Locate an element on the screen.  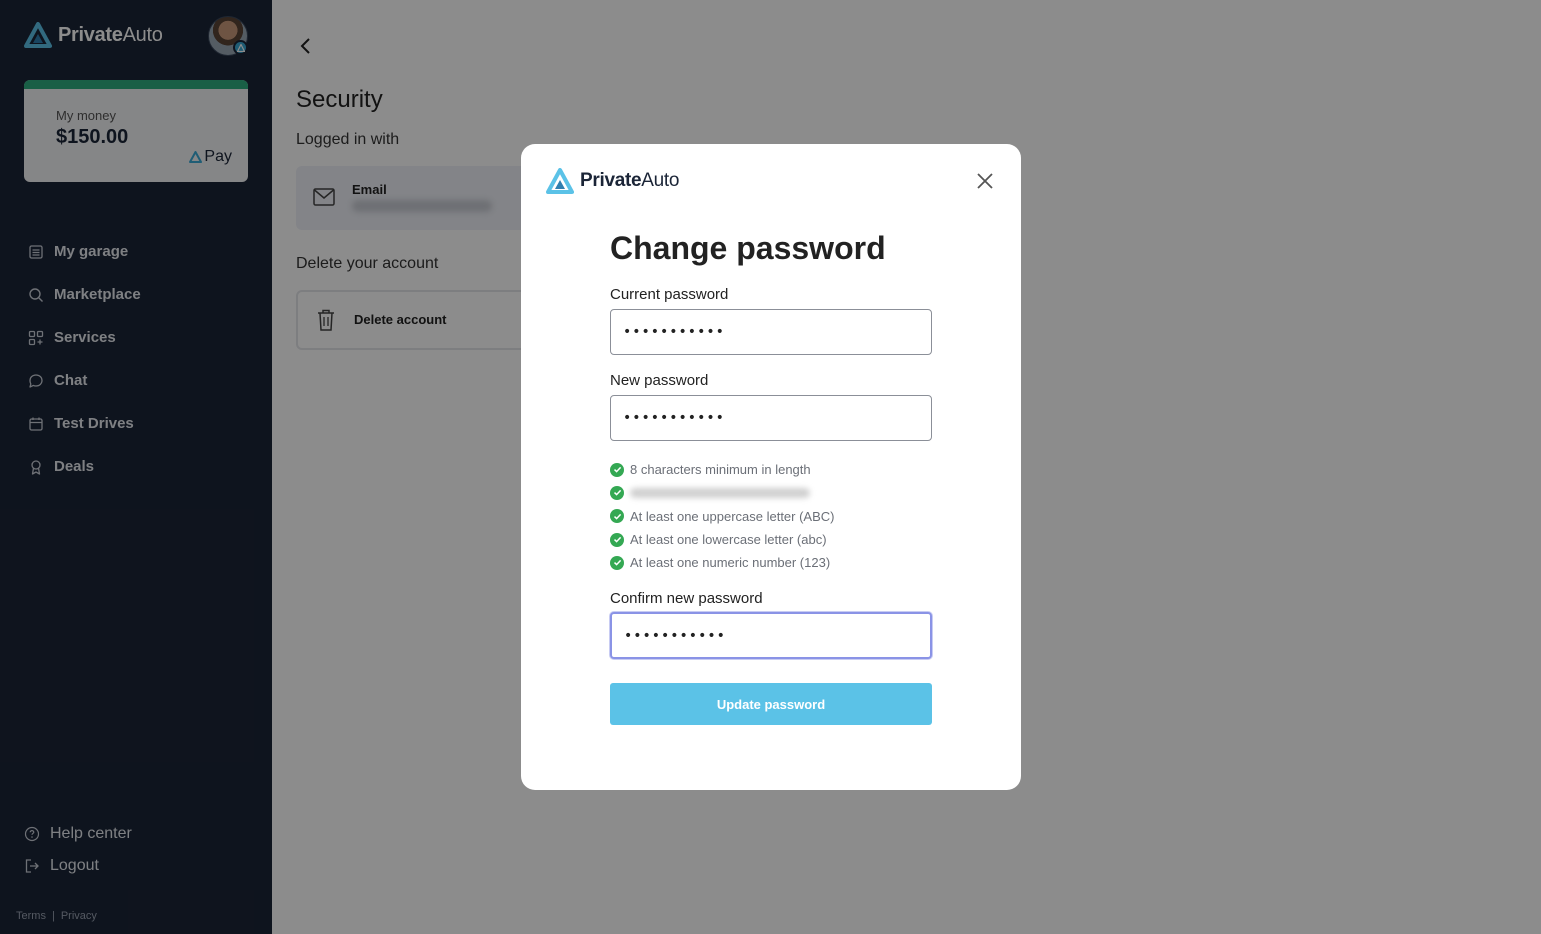
requirement-item: At least one uppercase letter (ABC) is located at coordinates (722, 516).